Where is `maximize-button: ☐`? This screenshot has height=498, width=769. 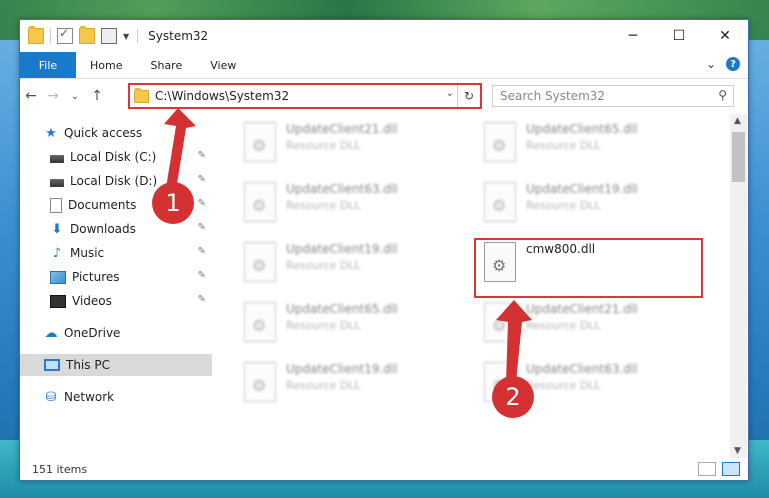 maximize-button: ☐ is located at coordinates (679, 36).